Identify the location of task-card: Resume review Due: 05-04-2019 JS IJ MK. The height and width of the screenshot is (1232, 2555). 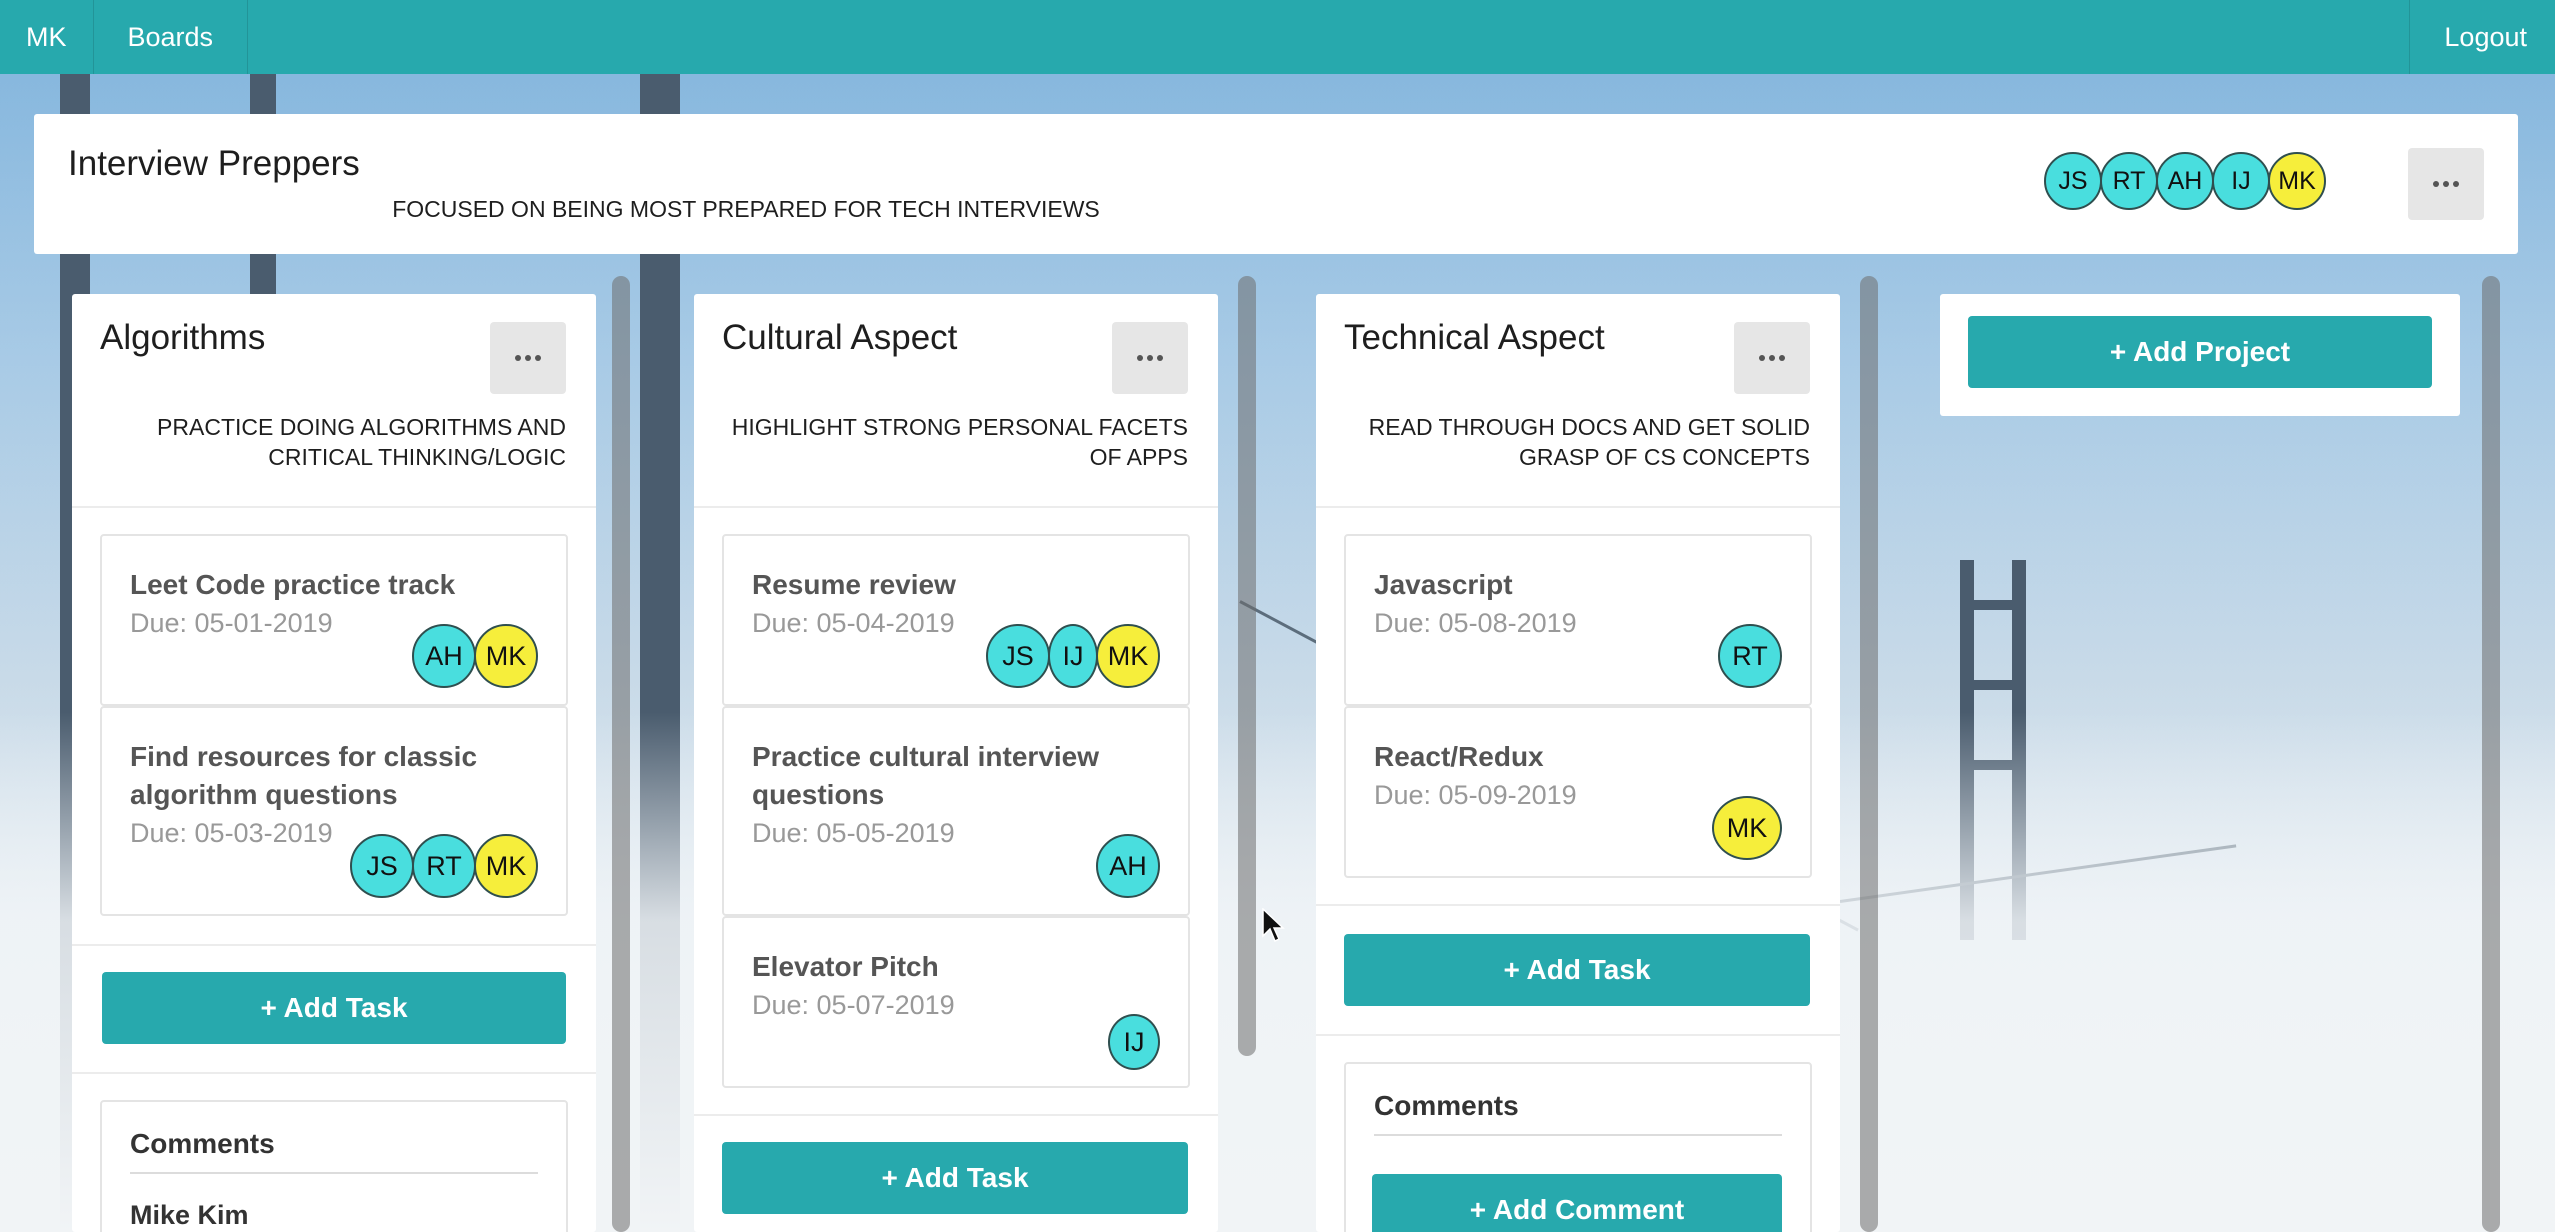
(956, 620).